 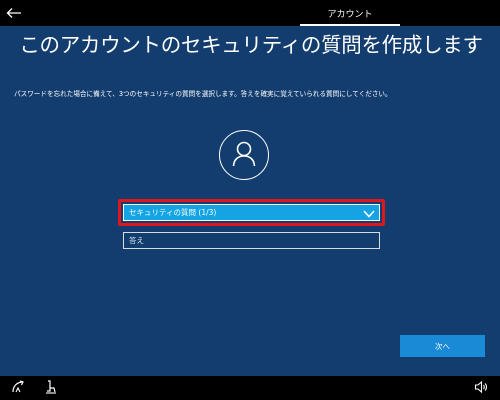 I want to click on user-icon, so click(x=244, y=155).